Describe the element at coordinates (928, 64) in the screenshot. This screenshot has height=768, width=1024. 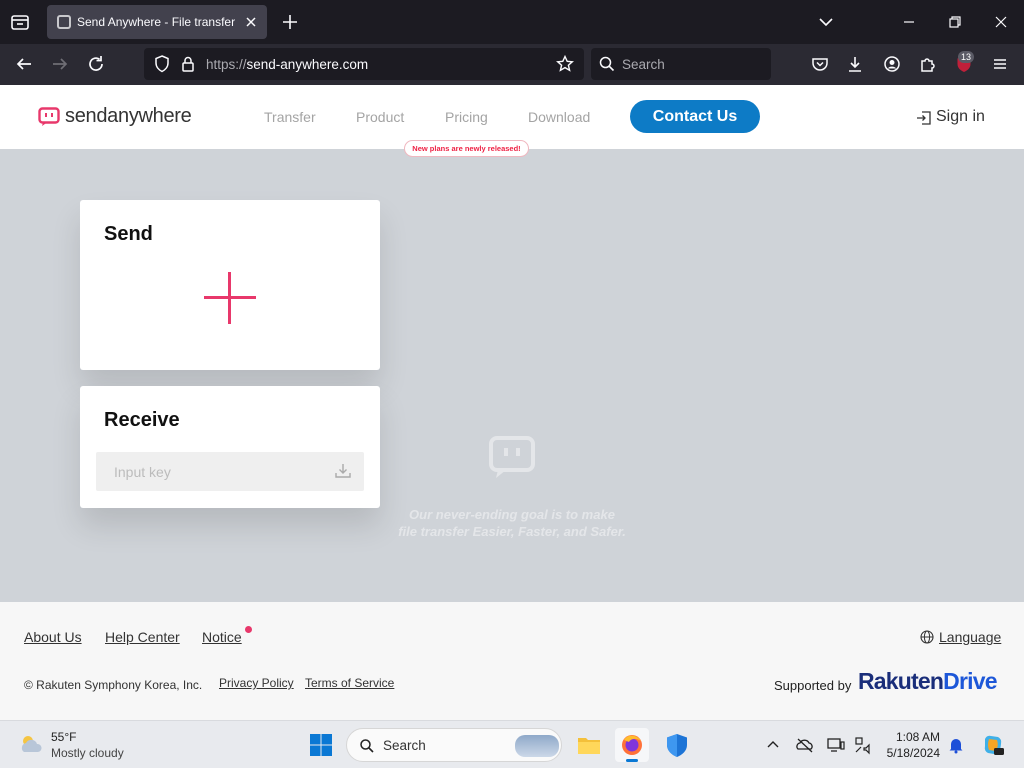
I see `extensions-puzzle-icon` at that location.